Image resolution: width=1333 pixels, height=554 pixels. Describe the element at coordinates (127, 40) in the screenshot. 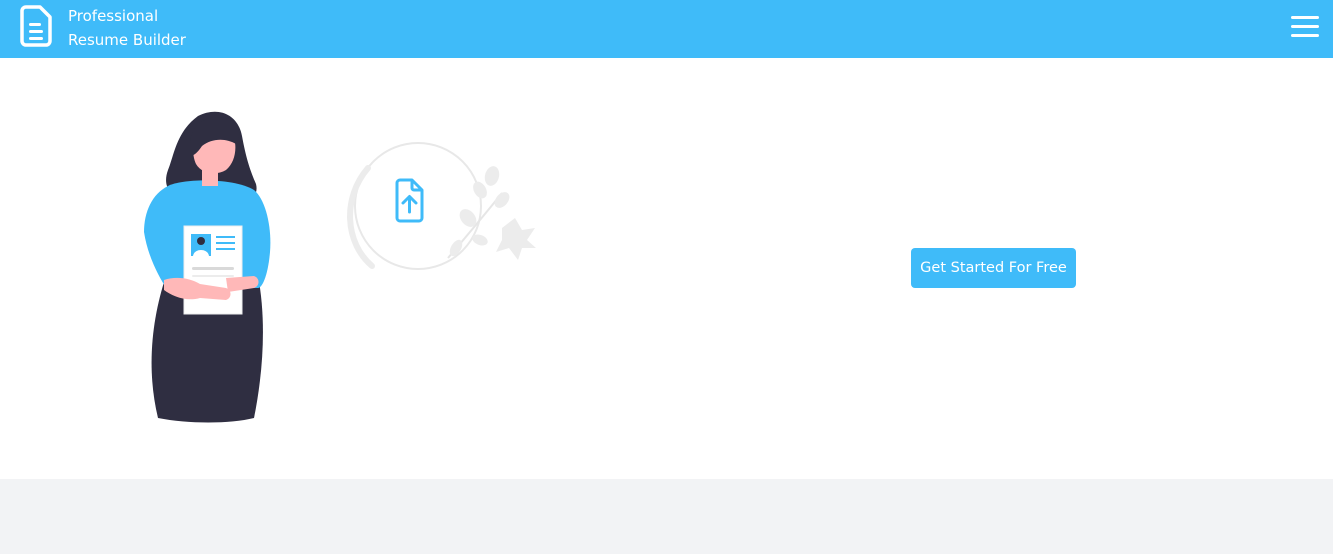

I see `brand-line-2: Resume Builder` at that location.